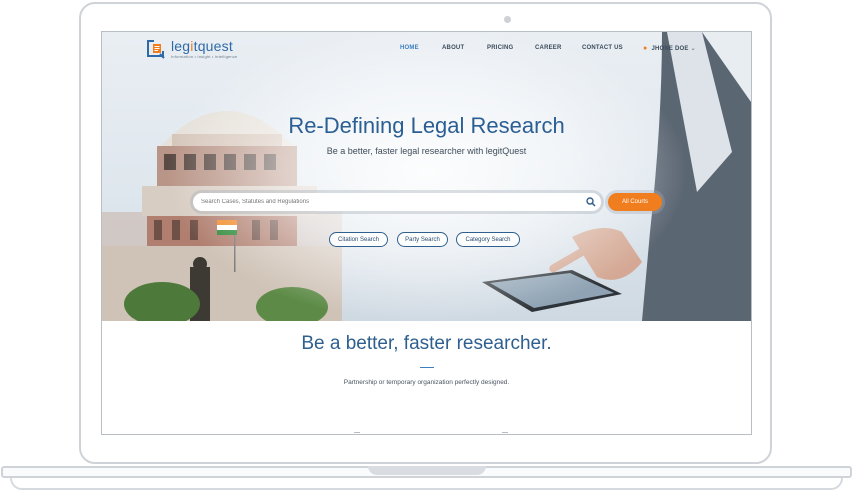  What do you see at coordinates (693, 49) in the screenshot?
I see `chevron-down-icon: ⌄` at bounding box center [693, 49].